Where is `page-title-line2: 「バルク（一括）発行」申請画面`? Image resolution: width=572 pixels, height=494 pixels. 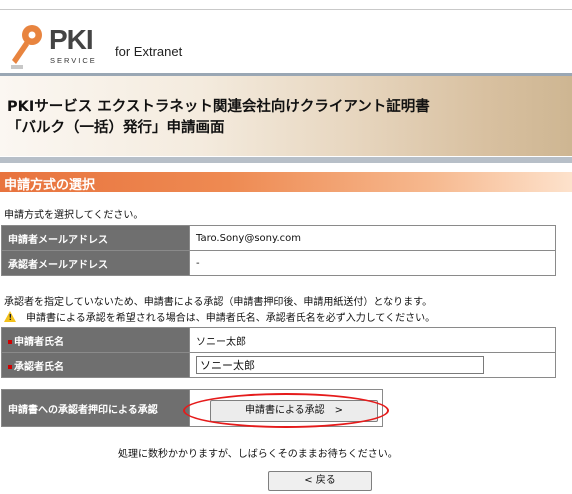
page-title-line2: 「バルク（一括）発行」申請画面 is located at coordinates (116, 128).